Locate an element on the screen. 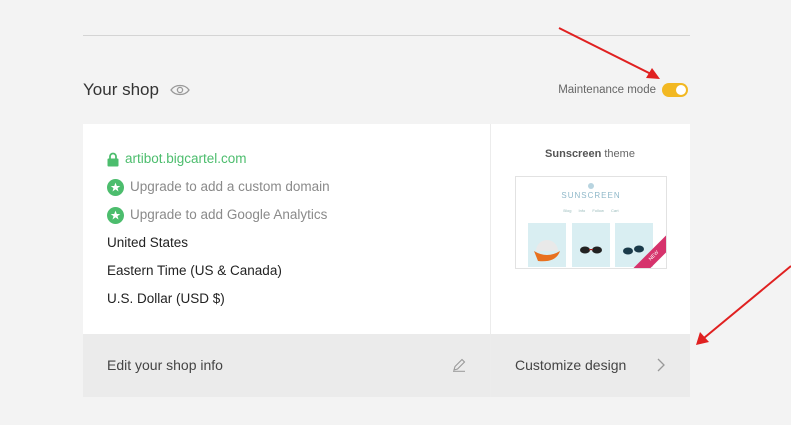 Image resolution: width=791 pixels, height=425 pixels. top-divider is located at coordinates (386, 35).